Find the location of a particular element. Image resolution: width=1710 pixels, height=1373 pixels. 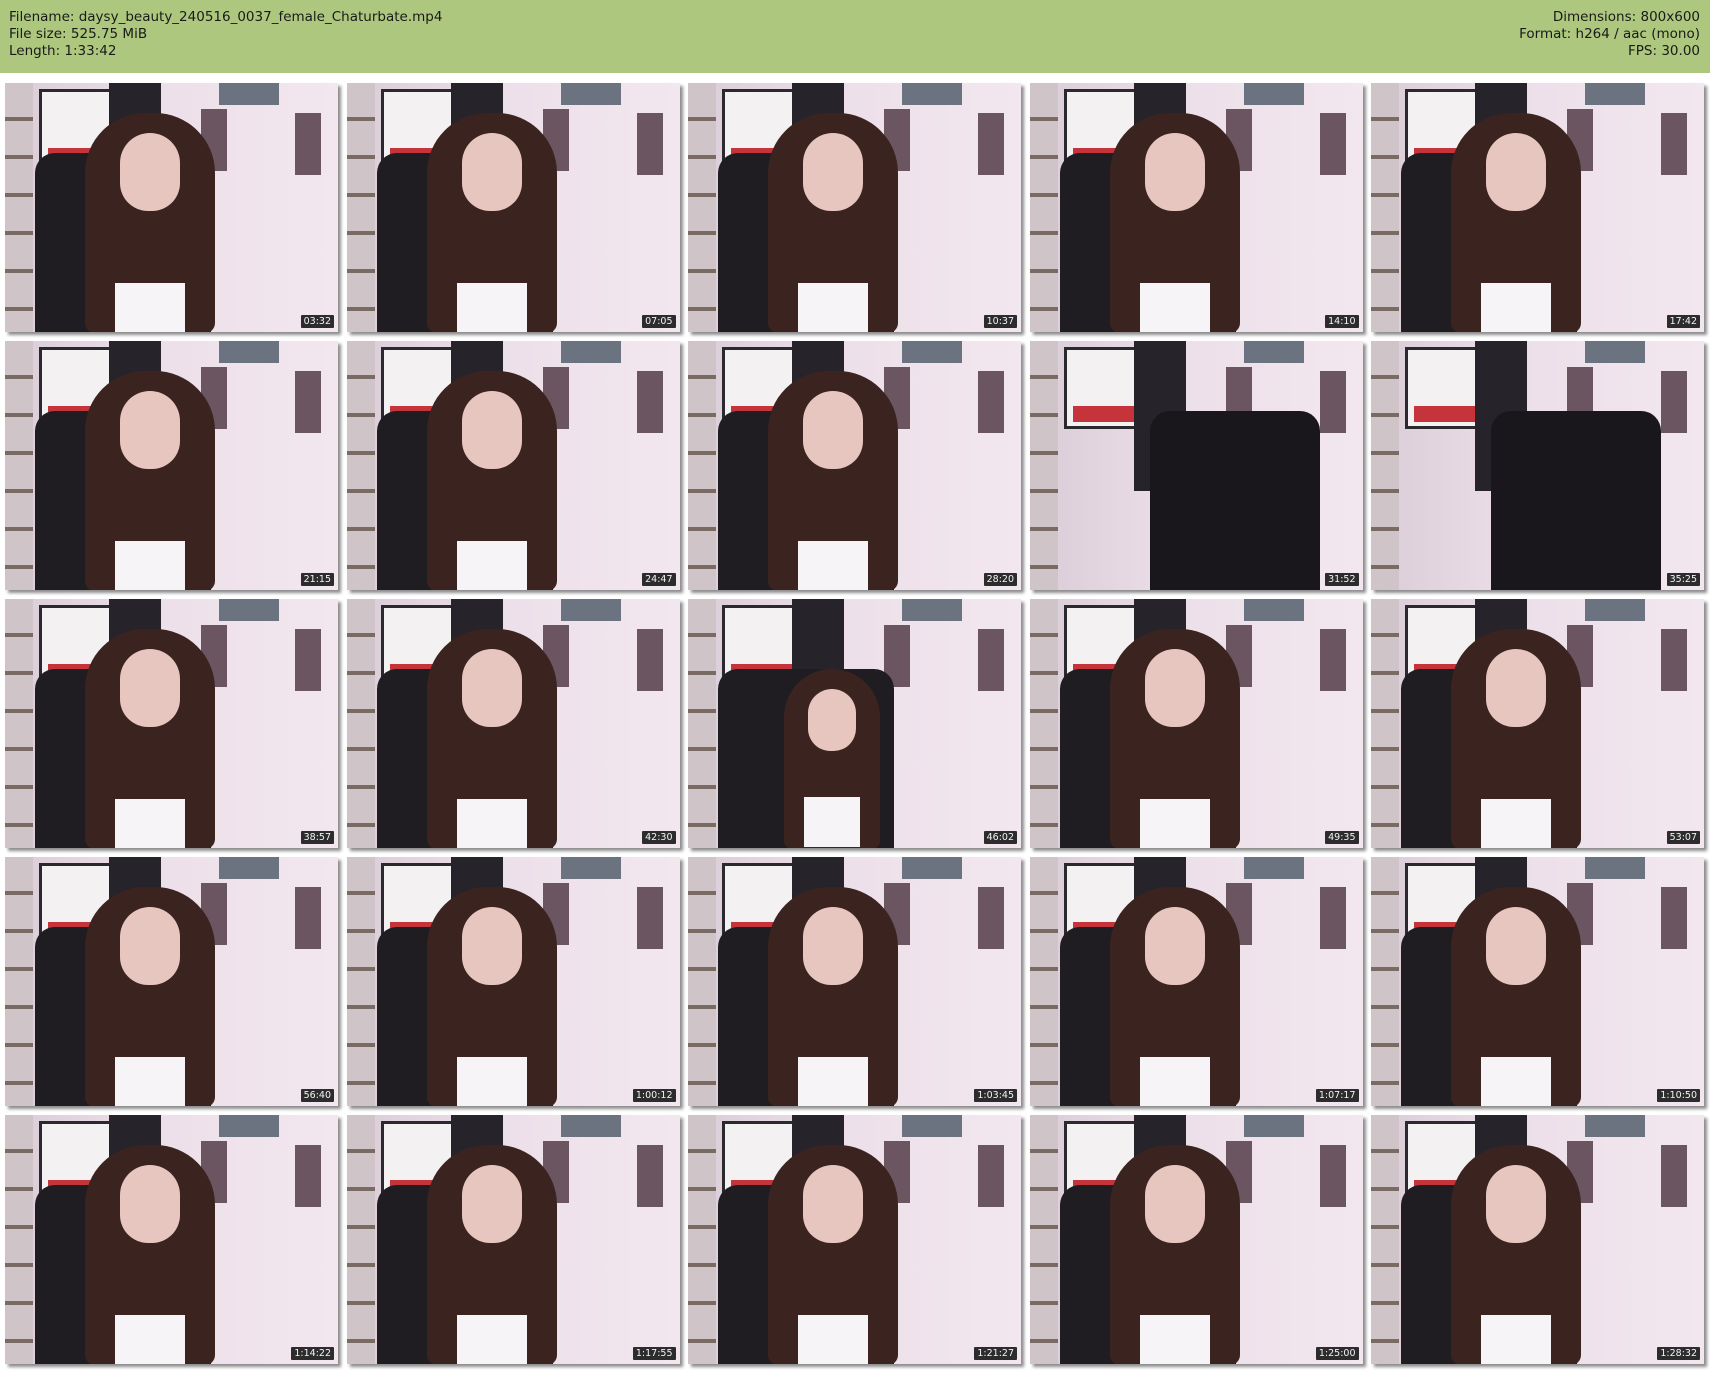

timestamp-label: 07:05 is located at coordinates (659, 321).